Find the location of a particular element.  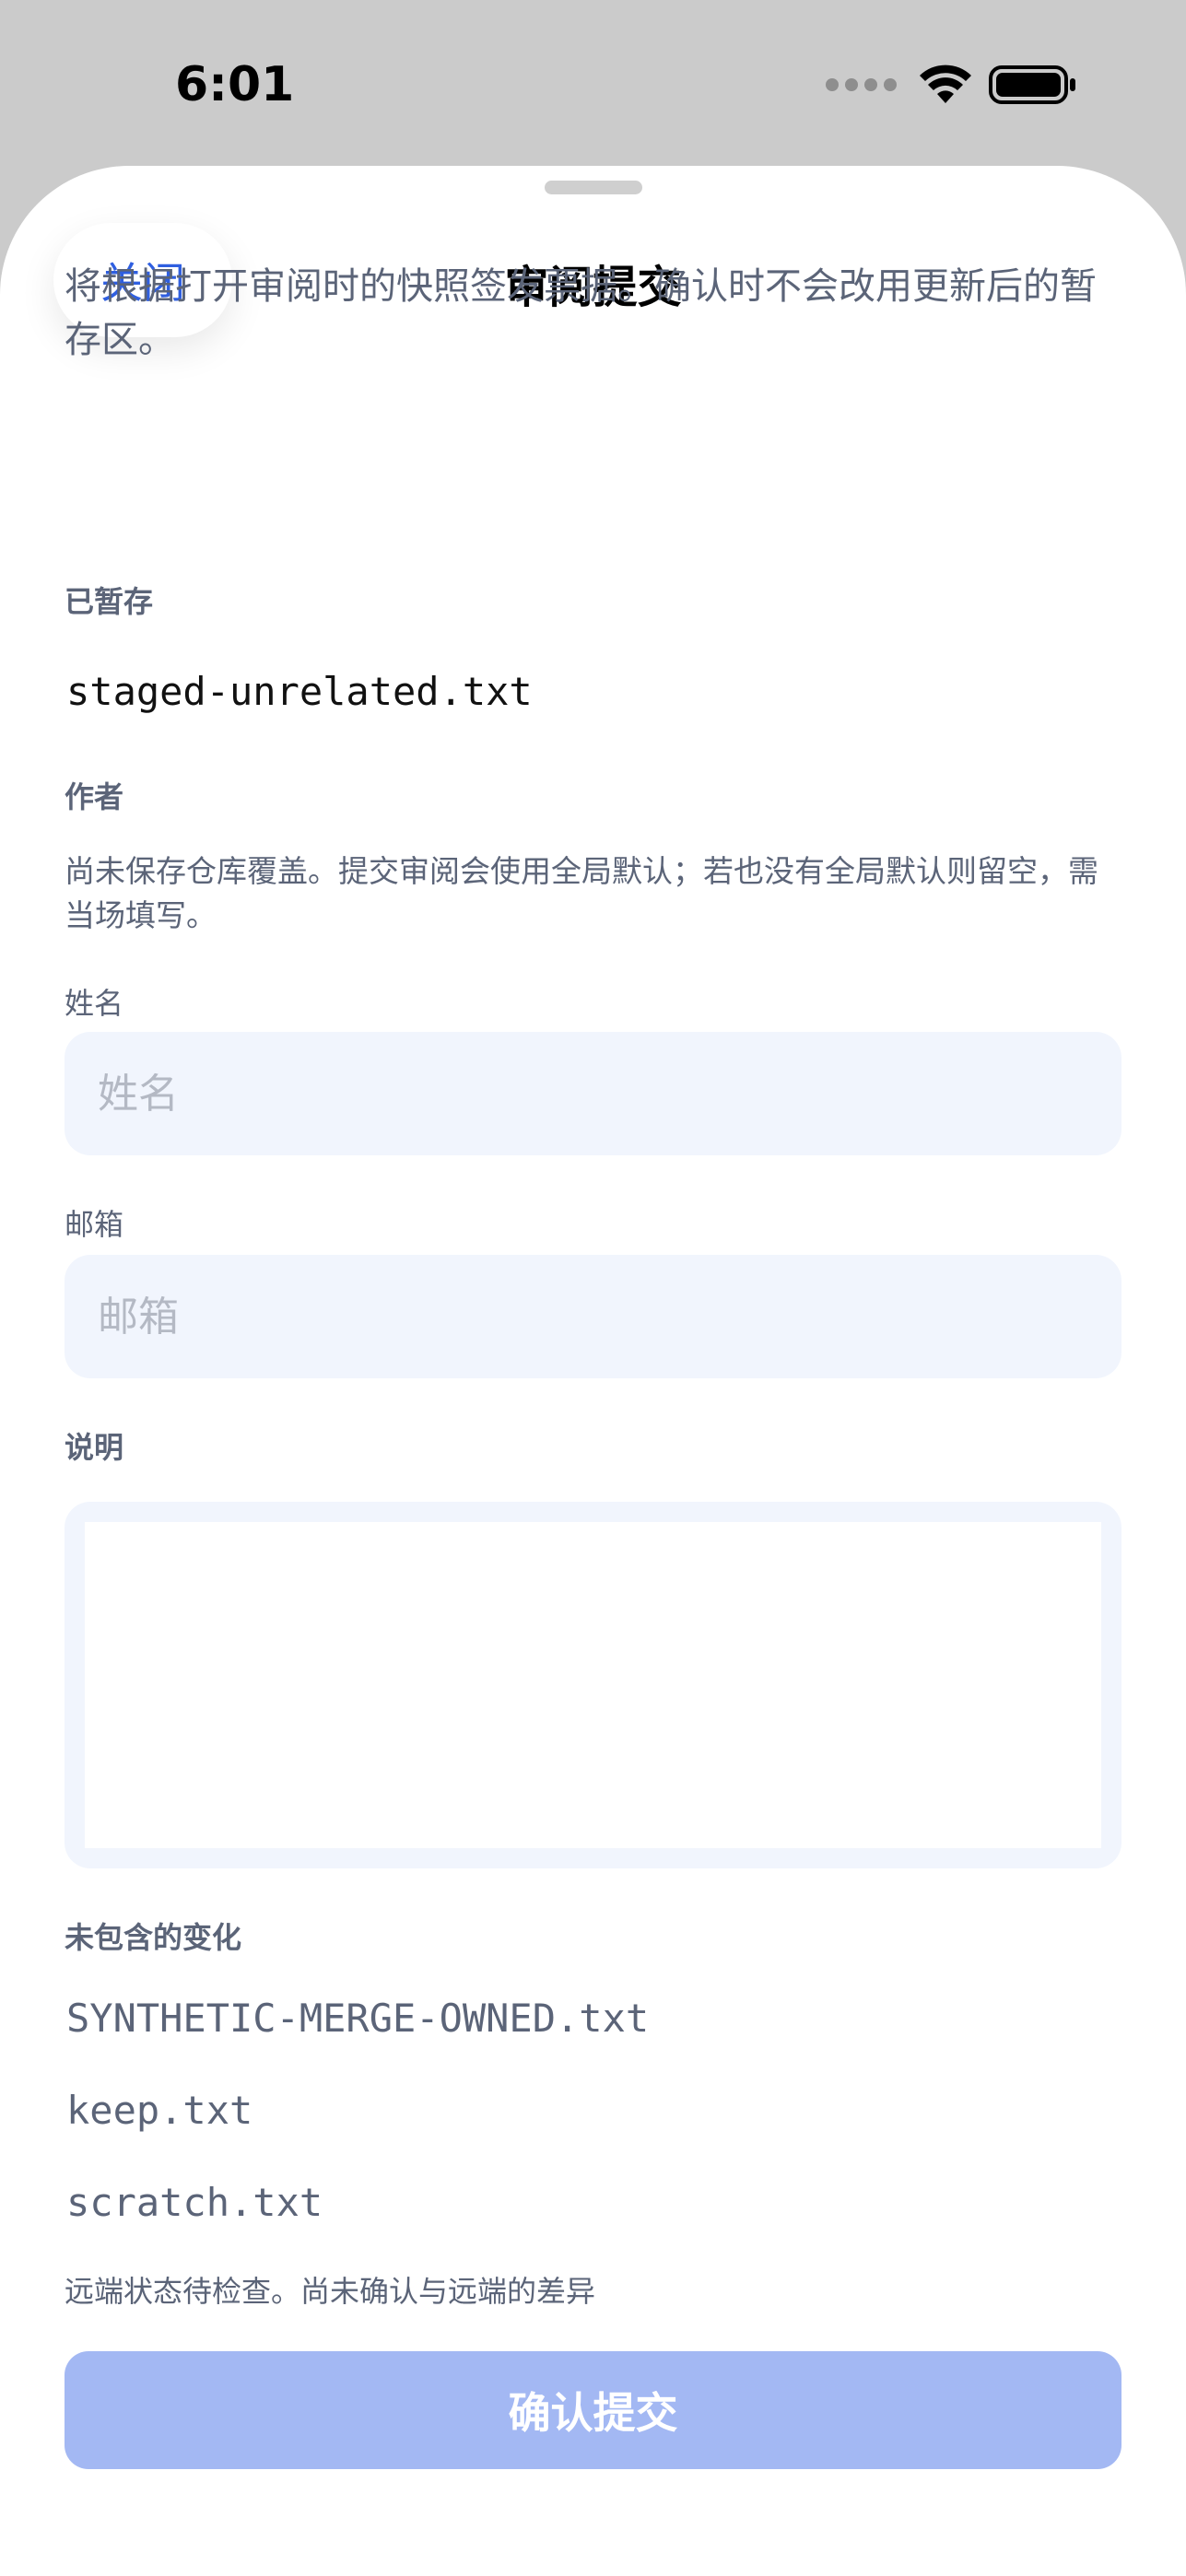

email-input is located at coordinates (593, 1316).